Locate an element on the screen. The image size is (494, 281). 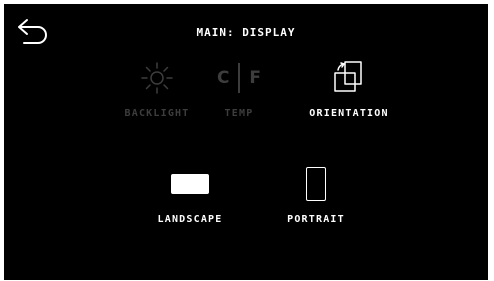
landscape-option: LANDSCAPE is located at coordinates (190, 199).